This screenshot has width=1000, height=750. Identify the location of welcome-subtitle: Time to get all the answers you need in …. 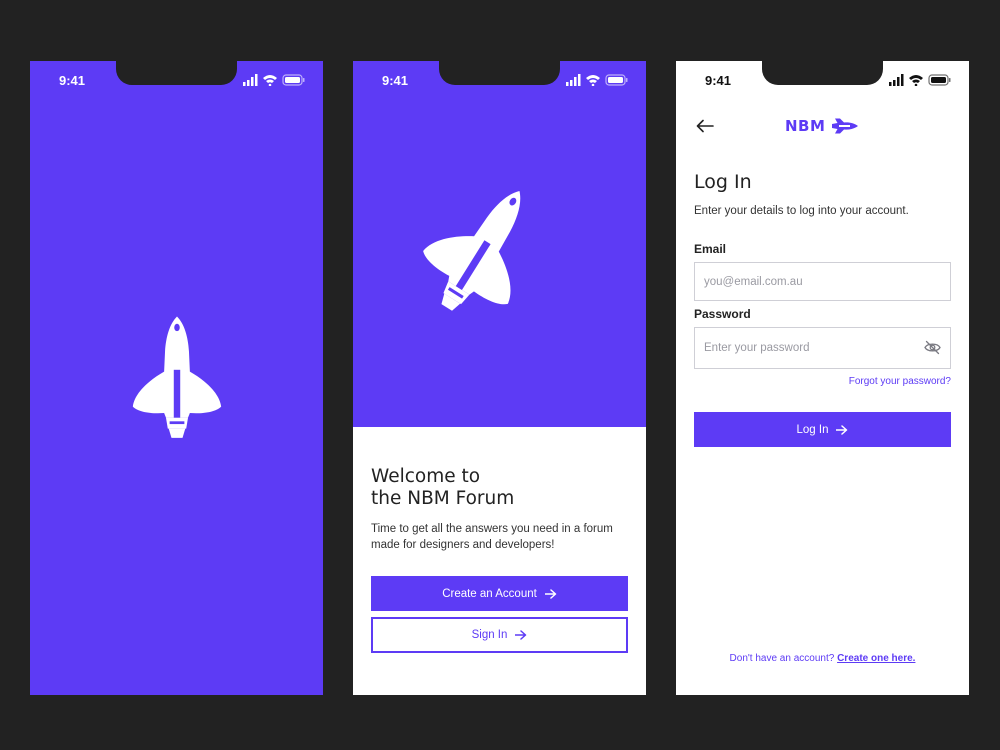
(492, 537).